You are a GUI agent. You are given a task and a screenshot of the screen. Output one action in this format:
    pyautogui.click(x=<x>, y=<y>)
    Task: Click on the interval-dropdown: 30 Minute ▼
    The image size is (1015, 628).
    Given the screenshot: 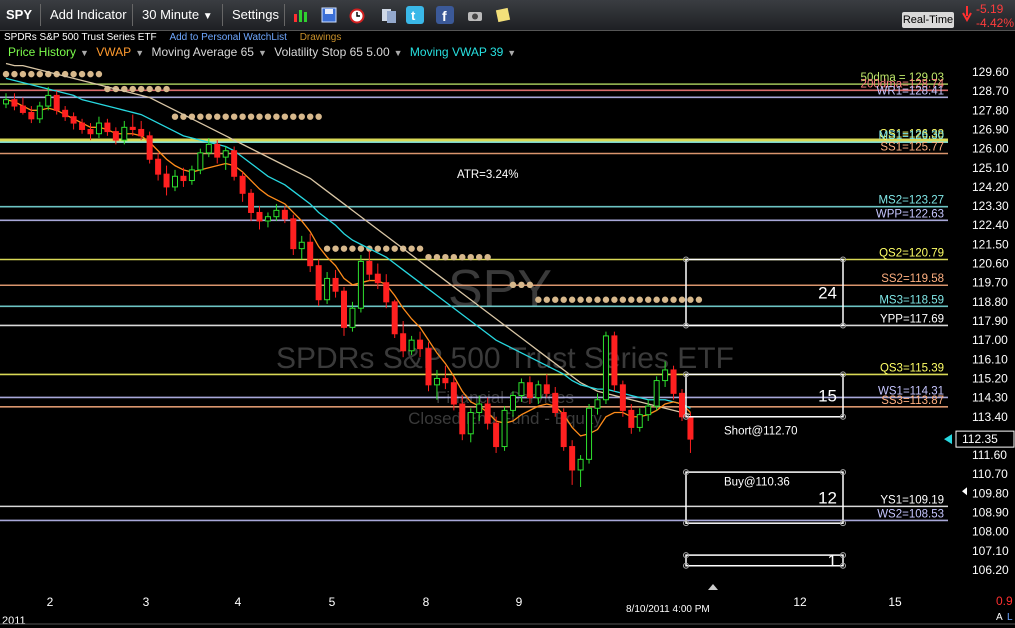 What is the action you would take?
    pyautogui.click(x=177, y=15)
    